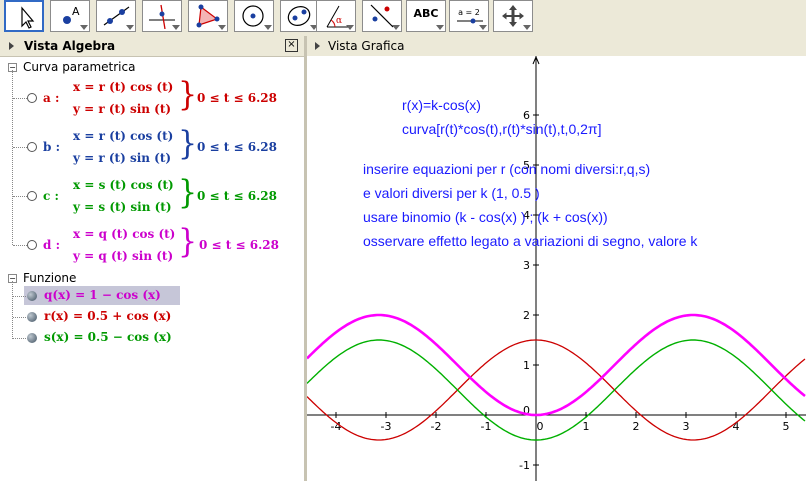  I want to click on y-tick-label: 2, so click(526, 315).